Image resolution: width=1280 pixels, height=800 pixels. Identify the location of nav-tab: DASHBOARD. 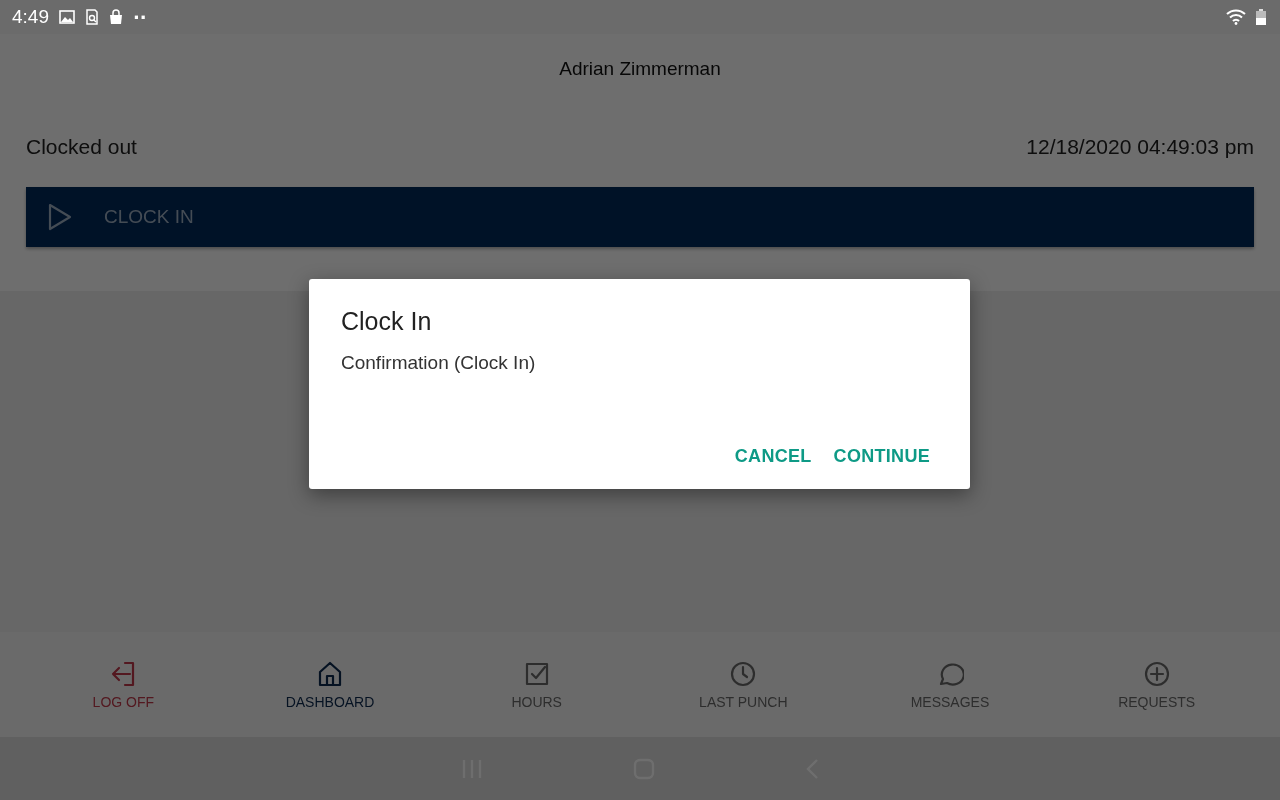
(330, 684).